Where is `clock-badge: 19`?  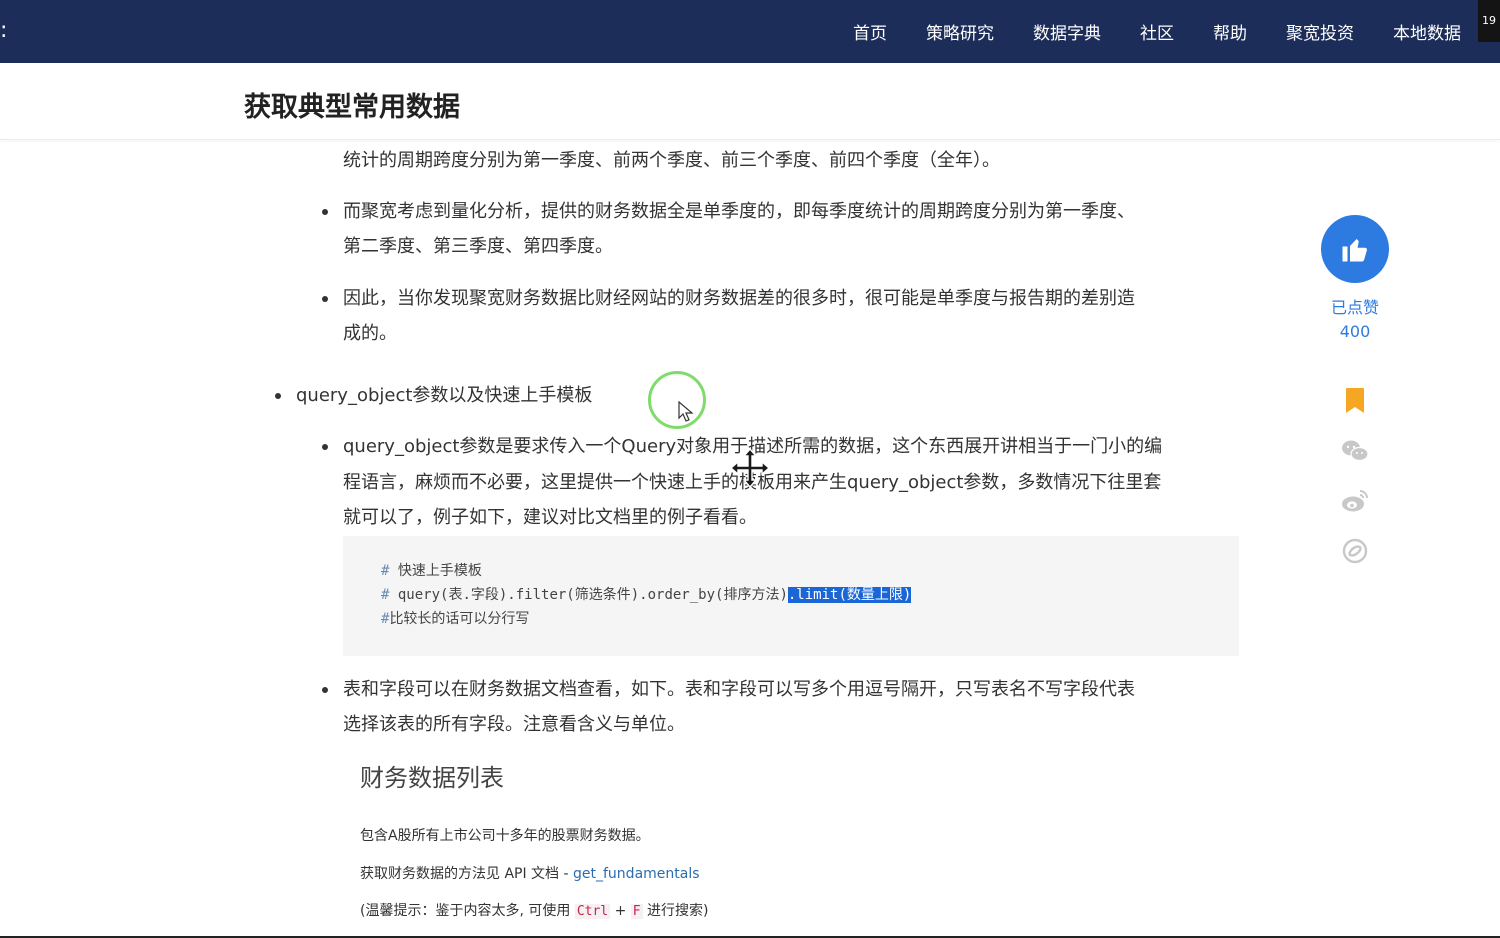 clock-badge: 19 is located at coordinates (1489, 21).